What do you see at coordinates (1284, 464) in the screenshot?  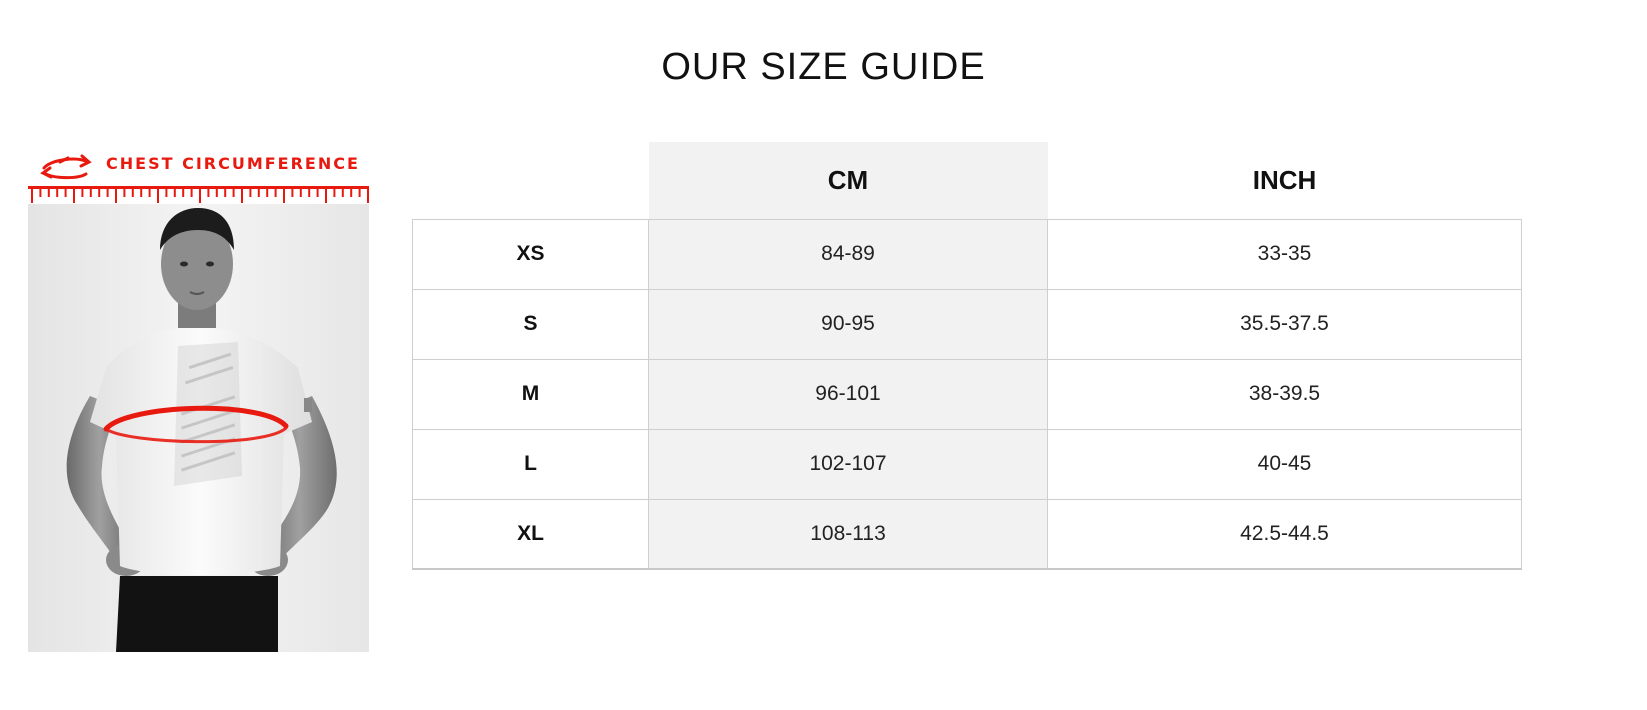 I see `inch-value: 40-45` at bounding box center [1284, 464].